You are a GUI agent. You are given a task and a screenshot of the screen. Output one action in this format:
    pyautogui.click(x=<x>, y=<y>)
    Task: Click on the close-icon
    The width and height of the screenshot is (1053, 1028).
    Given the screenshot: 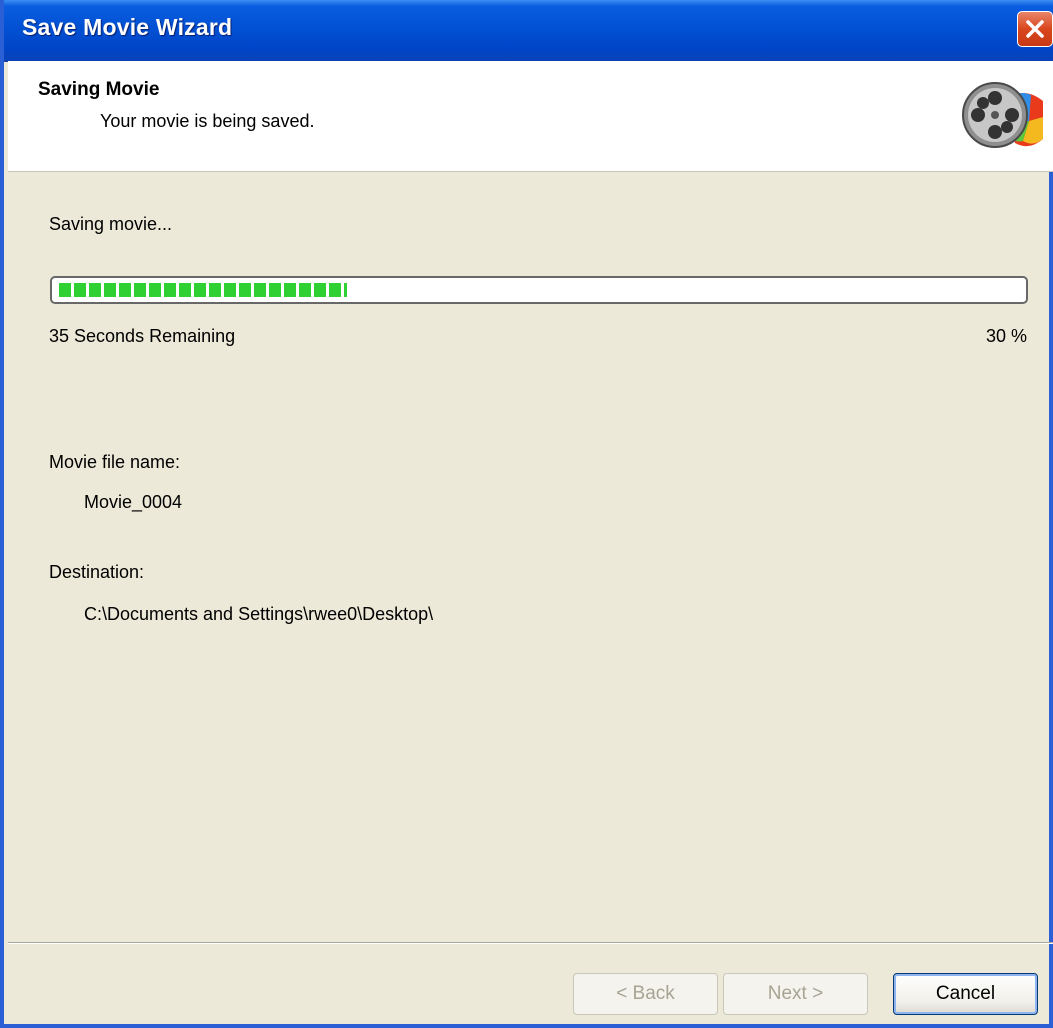 What is the action you would take?
    pyautogui.click(x=1035, y=29)
    